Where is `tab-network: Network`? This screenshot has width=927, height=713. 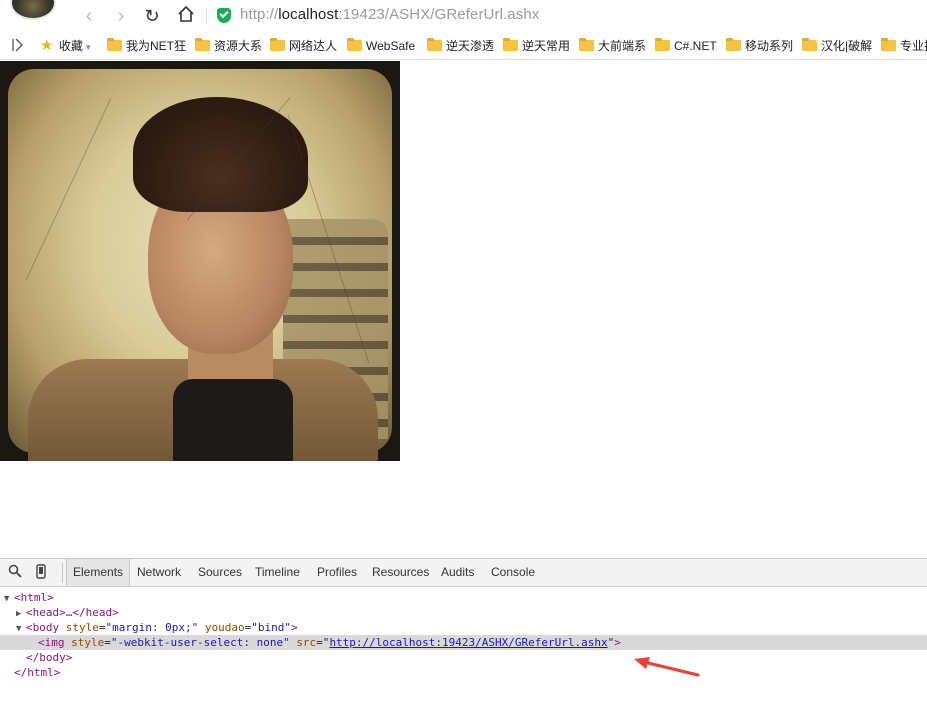
tab-network: Network is located at coordinates (159, 572).